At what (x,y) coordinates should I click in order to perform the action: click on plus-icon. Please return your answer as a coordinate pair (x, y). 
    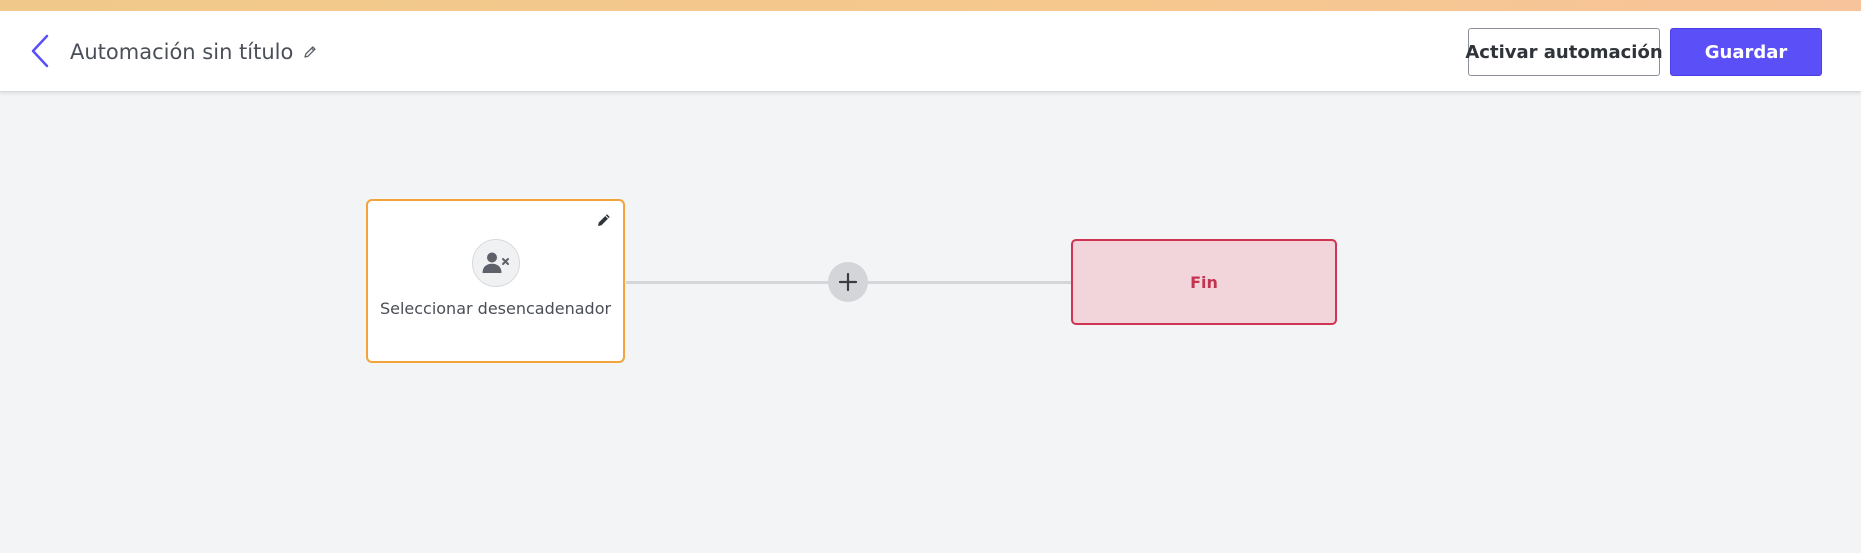
    Looking at the image, I should click on (848, 282).